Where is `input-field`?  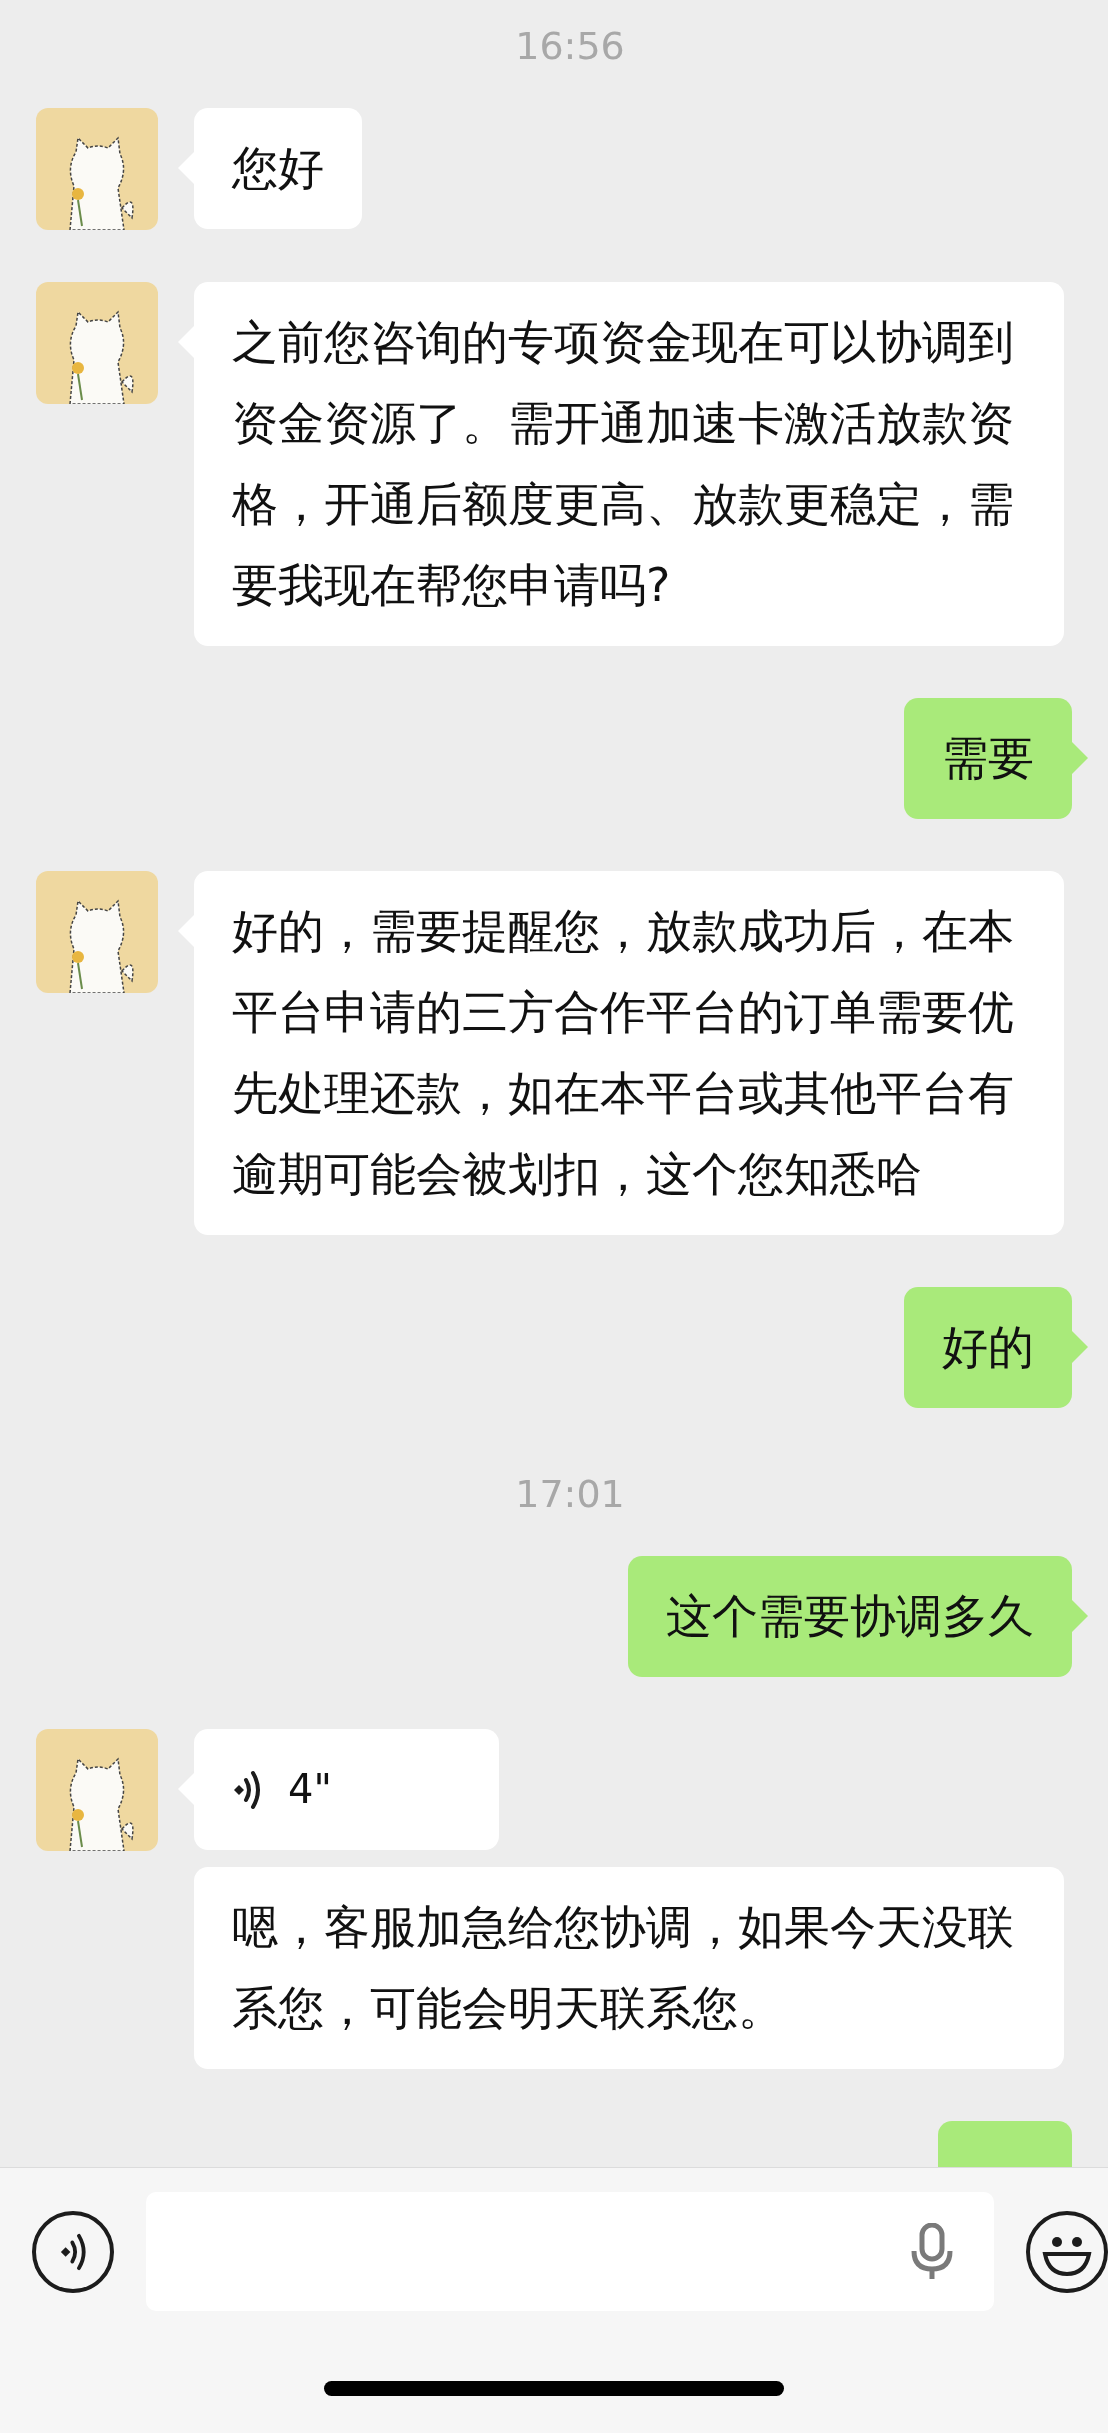 input-field is located at coordinates (570, 2251).